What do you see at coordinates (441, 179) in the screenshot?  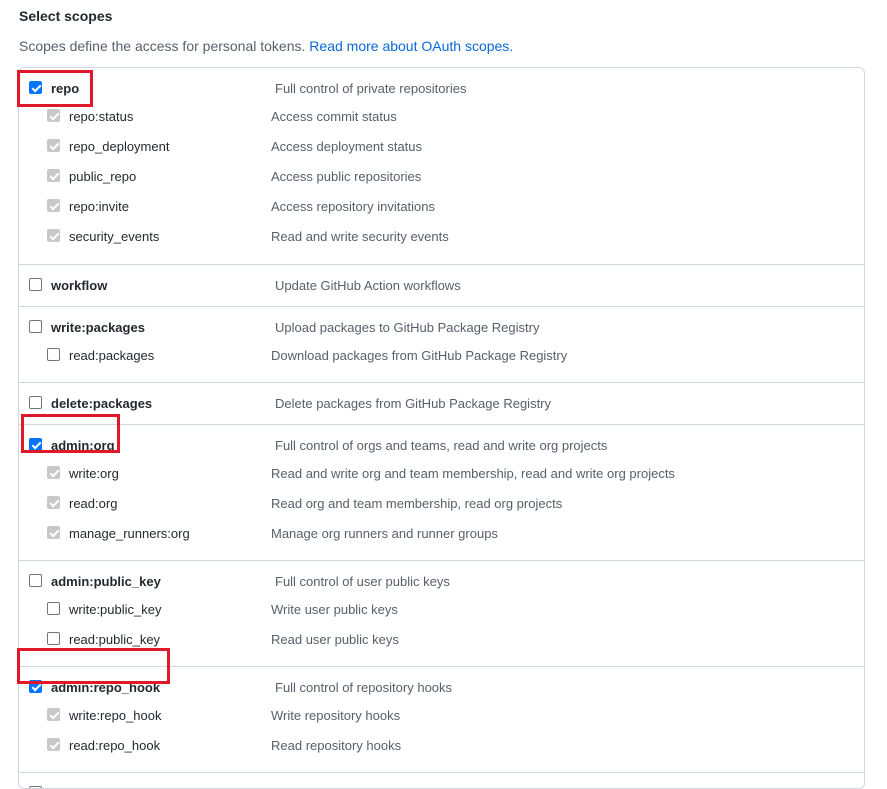 I see `sub-scope-row: public_repo Access public repositories` at bounding box center [441, 179].